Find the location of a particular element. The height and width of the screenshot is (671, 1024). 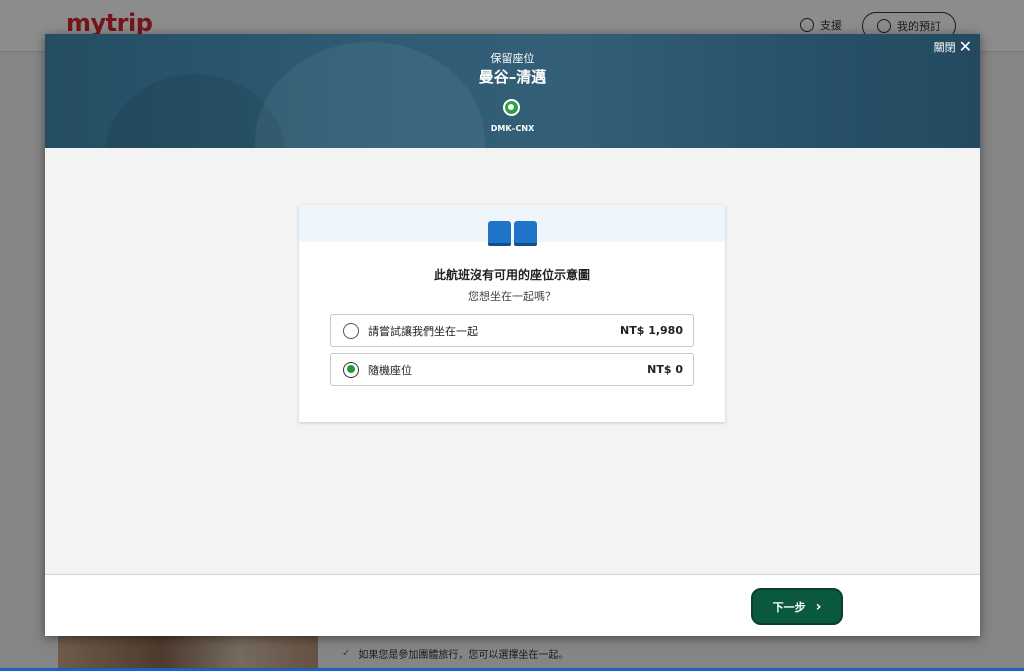

next-label: 下一步 is located at coordinates (789, 607).